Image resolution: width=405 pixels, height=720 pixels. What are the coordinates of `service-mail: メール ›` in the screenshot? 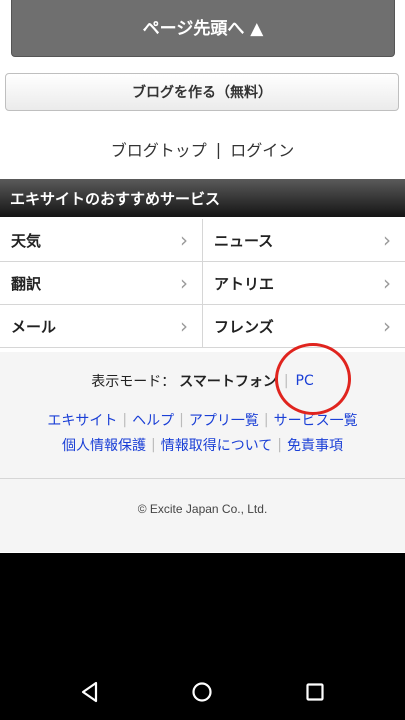 It's located at (101, 326).